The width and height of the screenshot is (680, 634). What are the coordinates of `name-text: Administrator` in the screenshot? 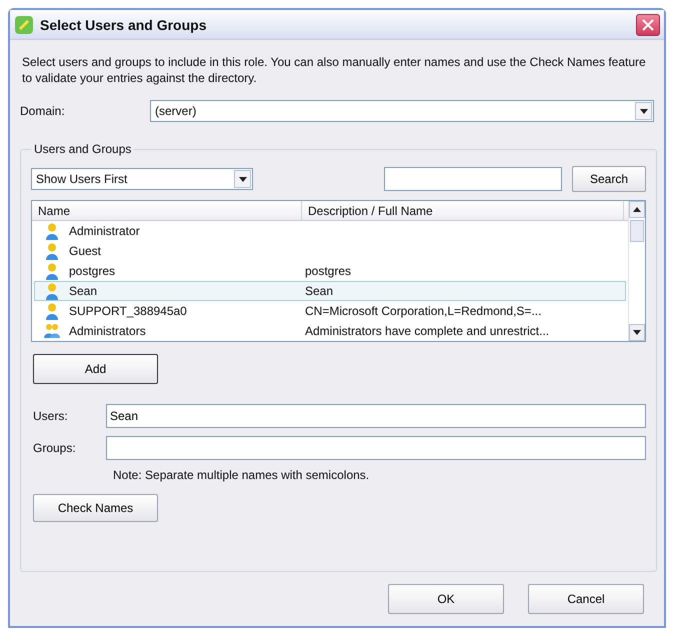 It's located at (105, 231).